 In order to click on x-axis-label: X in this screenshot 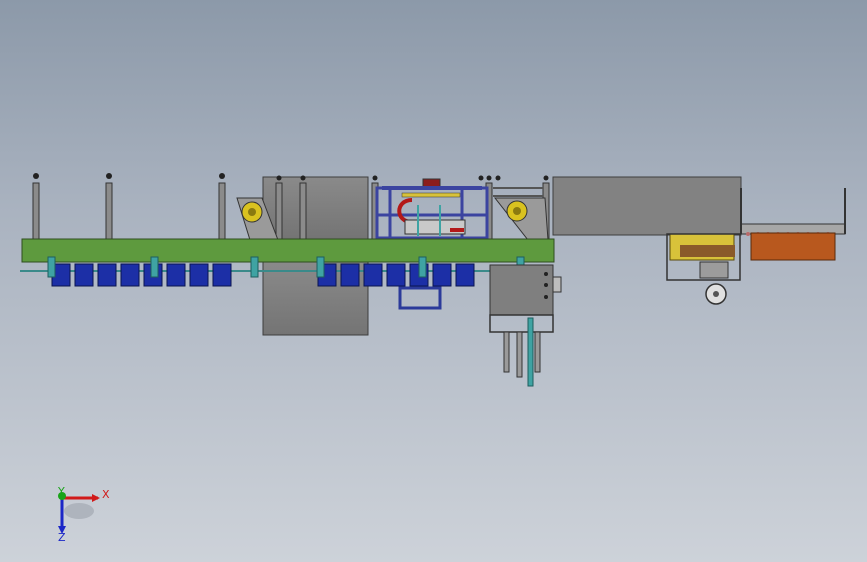, I will do `click(106, 494)`.